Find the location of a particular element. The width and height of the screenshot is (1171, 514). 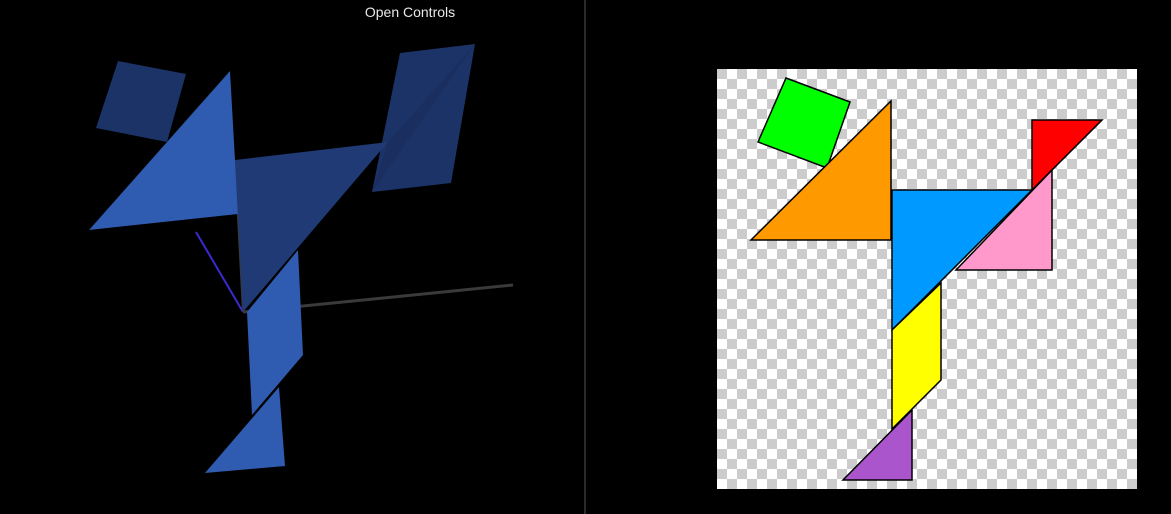

small-triangle-piece-3d is located at coordinates (245, 430).